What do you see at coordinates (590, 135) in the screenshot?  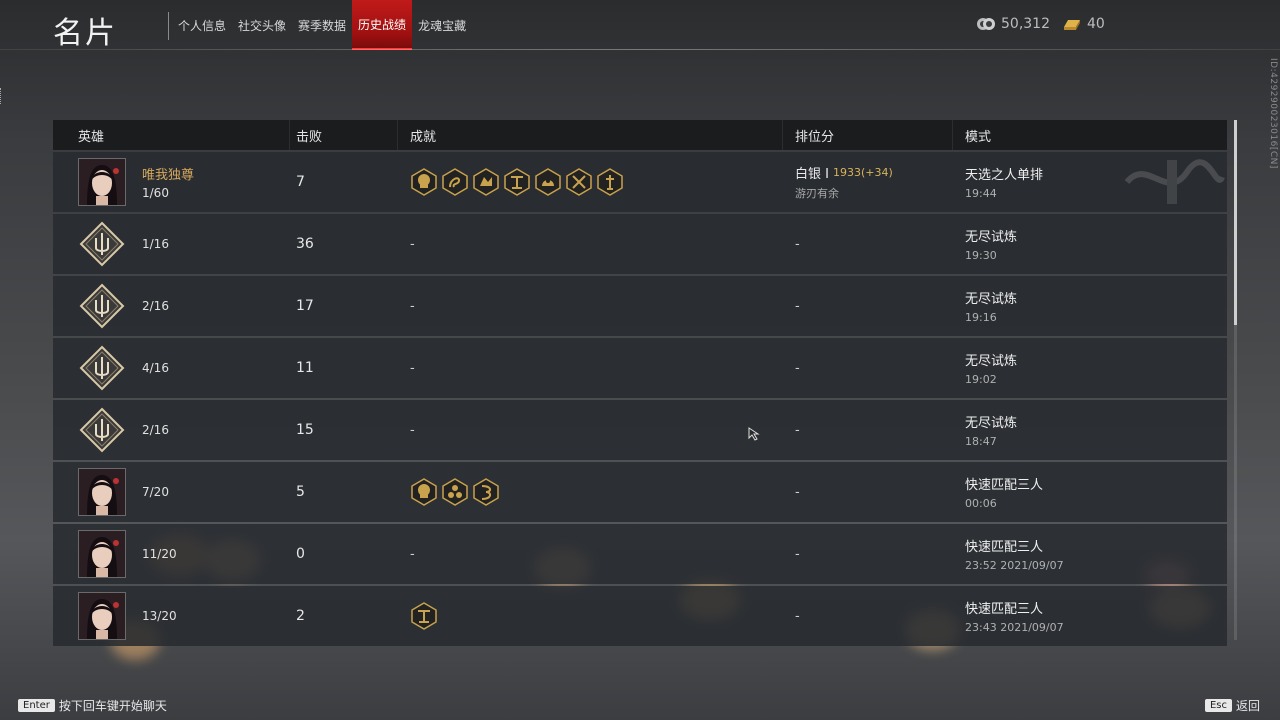 I see `column-achievements: 成就` at bounding box center [590, 135].